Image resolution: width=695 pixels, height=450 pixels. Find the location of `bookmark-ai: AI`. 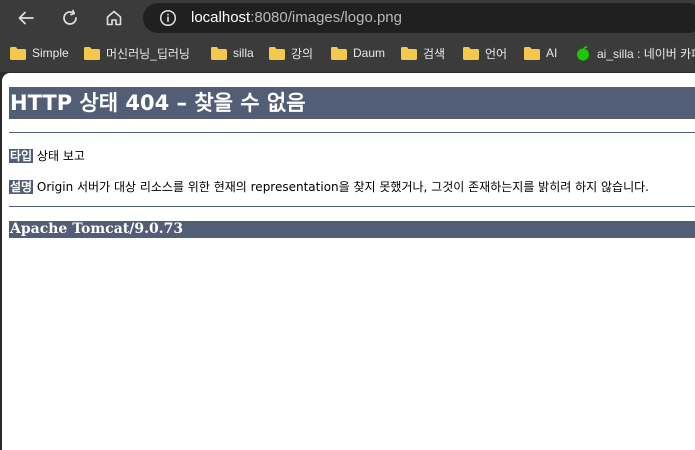

bookmark-ai: AI is located at coordinates (540, 53).